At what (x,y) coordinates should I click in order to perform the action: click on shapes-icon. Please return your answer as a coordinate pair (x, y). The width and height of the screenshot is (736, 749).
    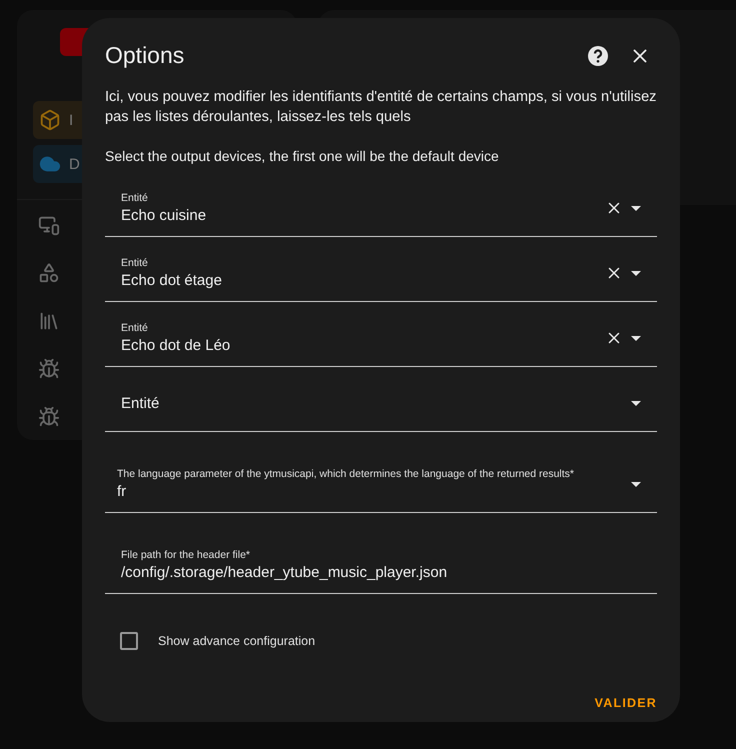
    Looking at the image, I should click on (49, 273).